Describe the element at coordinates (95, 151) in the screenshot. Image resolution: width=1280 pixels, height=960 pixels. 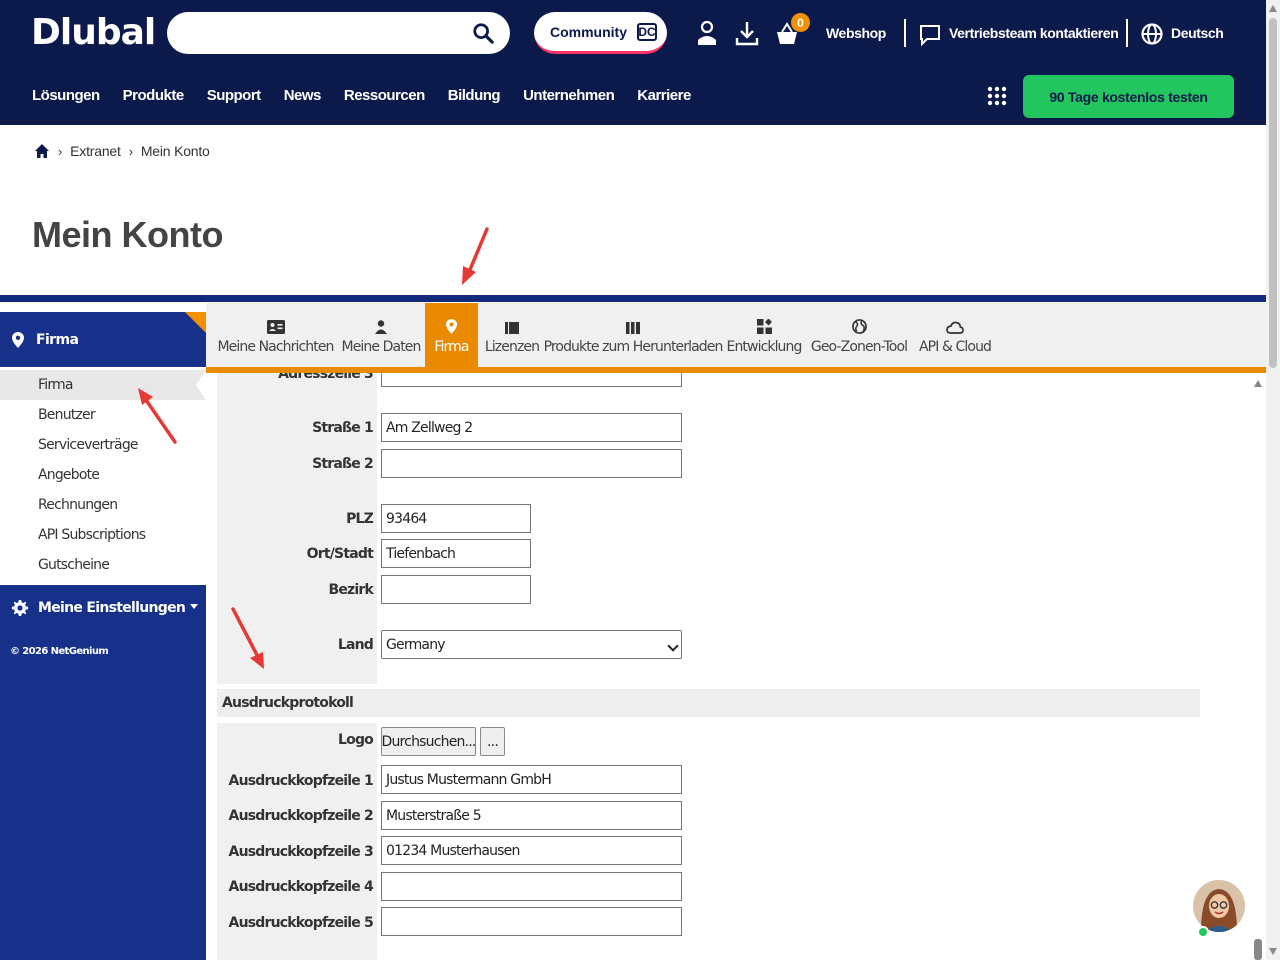
I see `breadcrumb-extranet: Extranet` at that location.